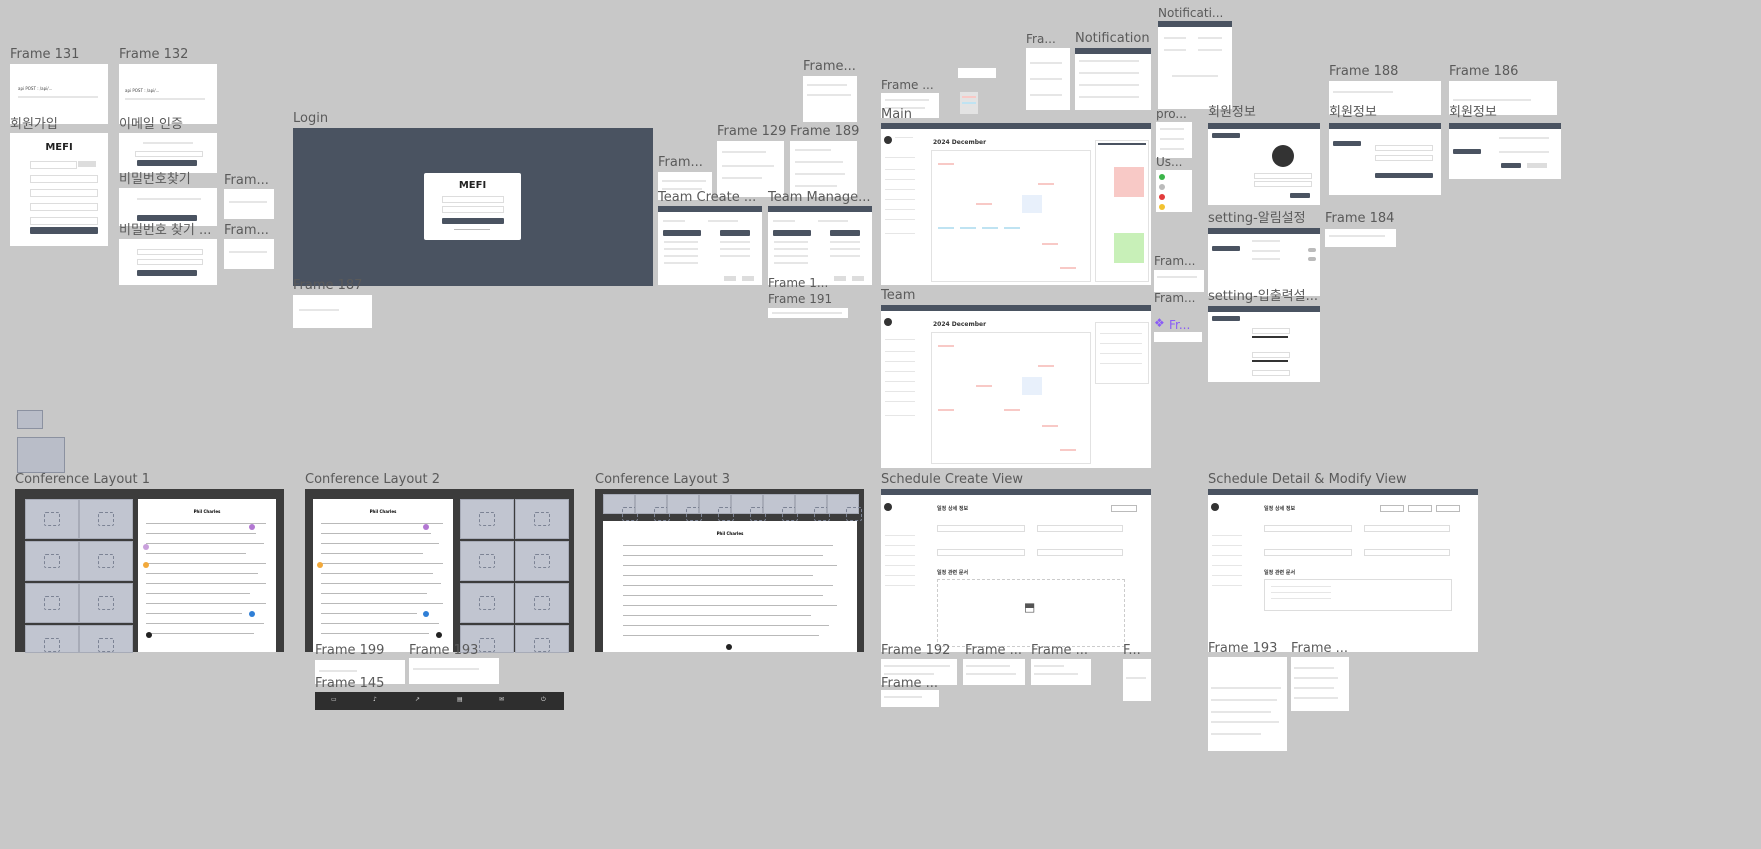 This screenshot has height=849, width=1761. What do you see at coordinates (858, 278) in the screenshot?
I see `cancel-button` at bounding box center [858, 278].